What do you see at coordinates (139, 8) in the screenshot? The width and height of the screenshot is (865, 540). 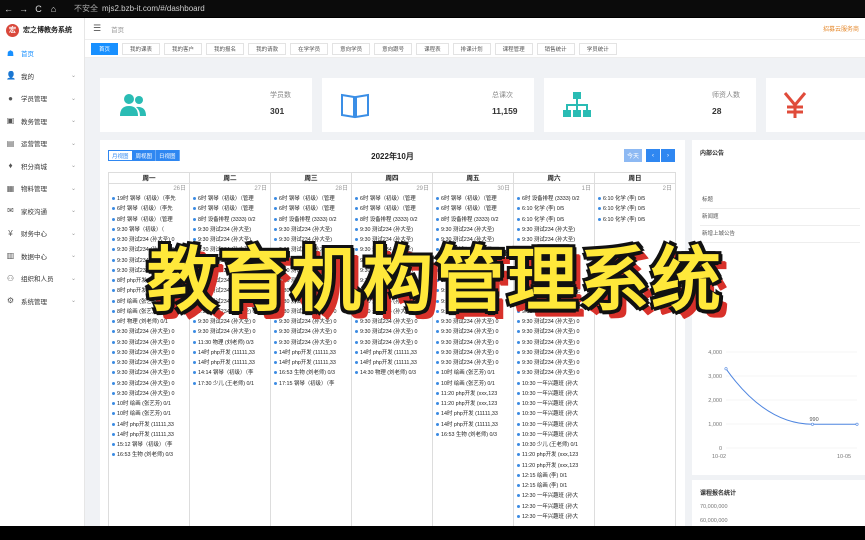 I see `address-bar: 不安全 mjs2.bzb-it.com/#/dashboard` at bounding box center [139, 8].